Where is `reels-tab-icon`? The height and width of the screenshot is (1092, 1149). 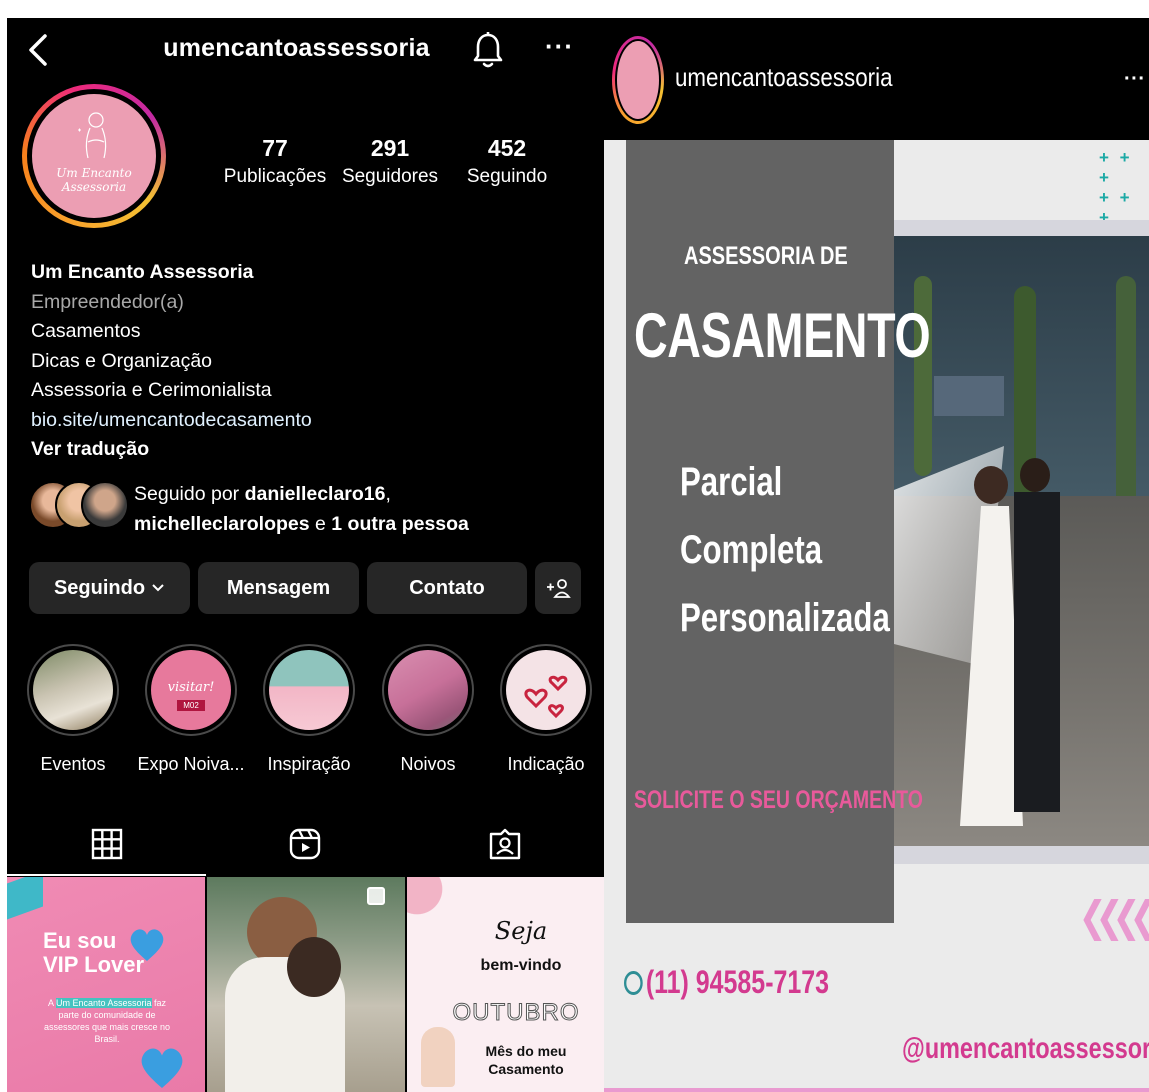
reels-tab-icon is located at coordinates (305, 844).